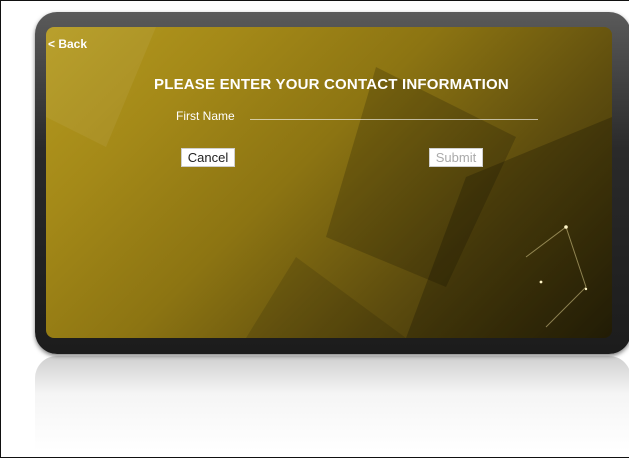  Describe the element at coordinates (456, 157) in the screenshot. I see `submit-button: Submit` at that location.